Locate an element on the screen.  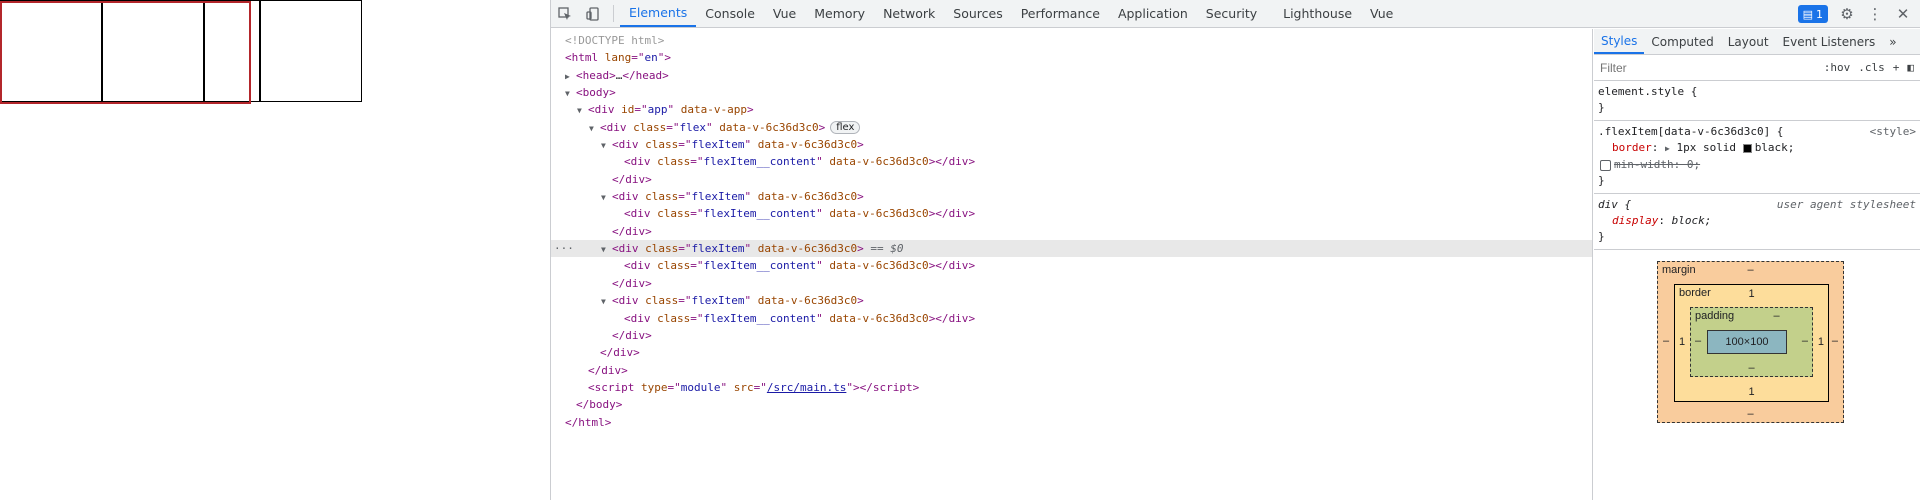
tab-network: Network is located at coordinates (909, 13).